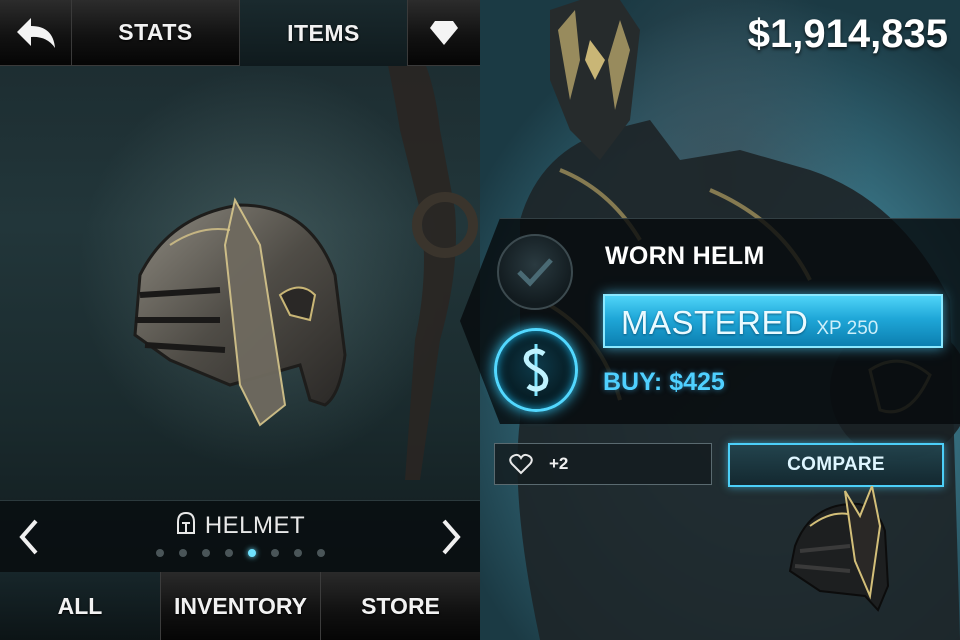  I want to click on compare-button: COMPARE, so click(836, 465).